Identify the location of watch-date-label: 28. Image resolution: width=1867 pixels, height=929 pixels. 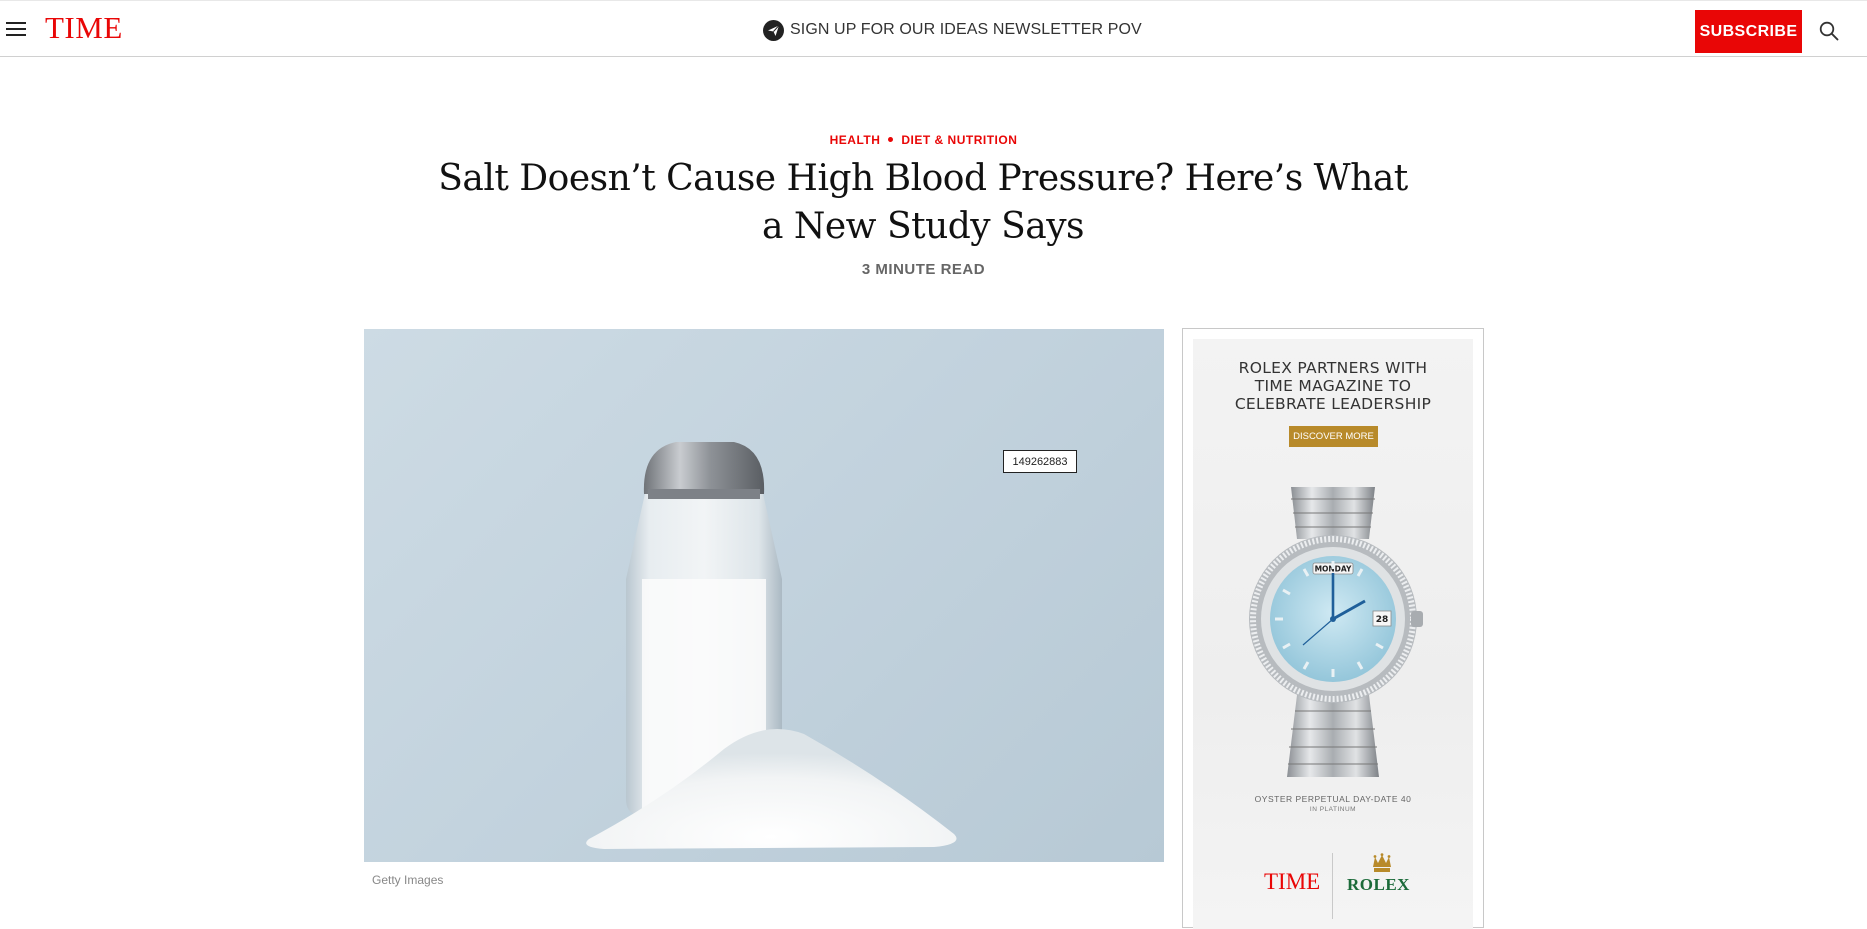
(1382, 620).